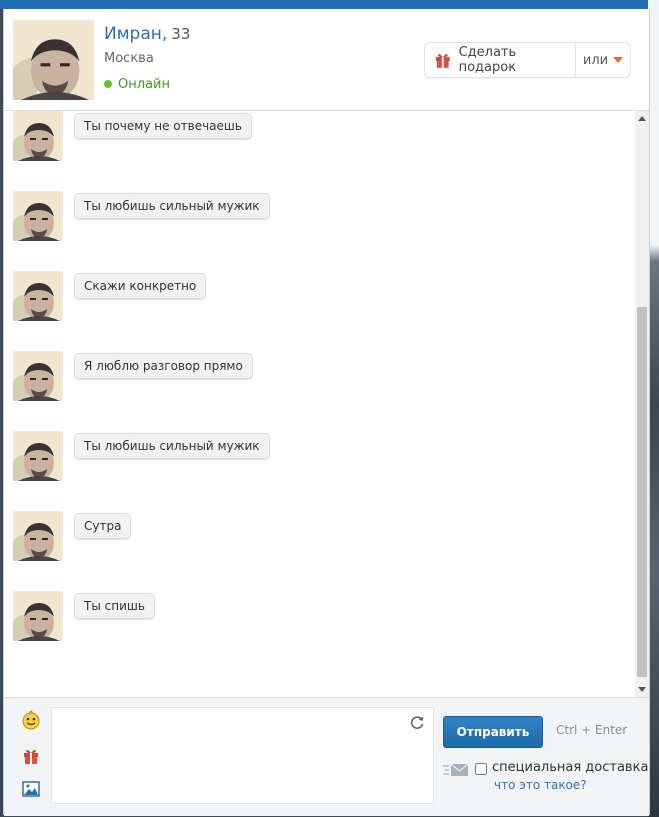 The image size is (659, 817). Describe the element at coordinates (53, 60) in the screenshot. I see `profile-photo` at that location.